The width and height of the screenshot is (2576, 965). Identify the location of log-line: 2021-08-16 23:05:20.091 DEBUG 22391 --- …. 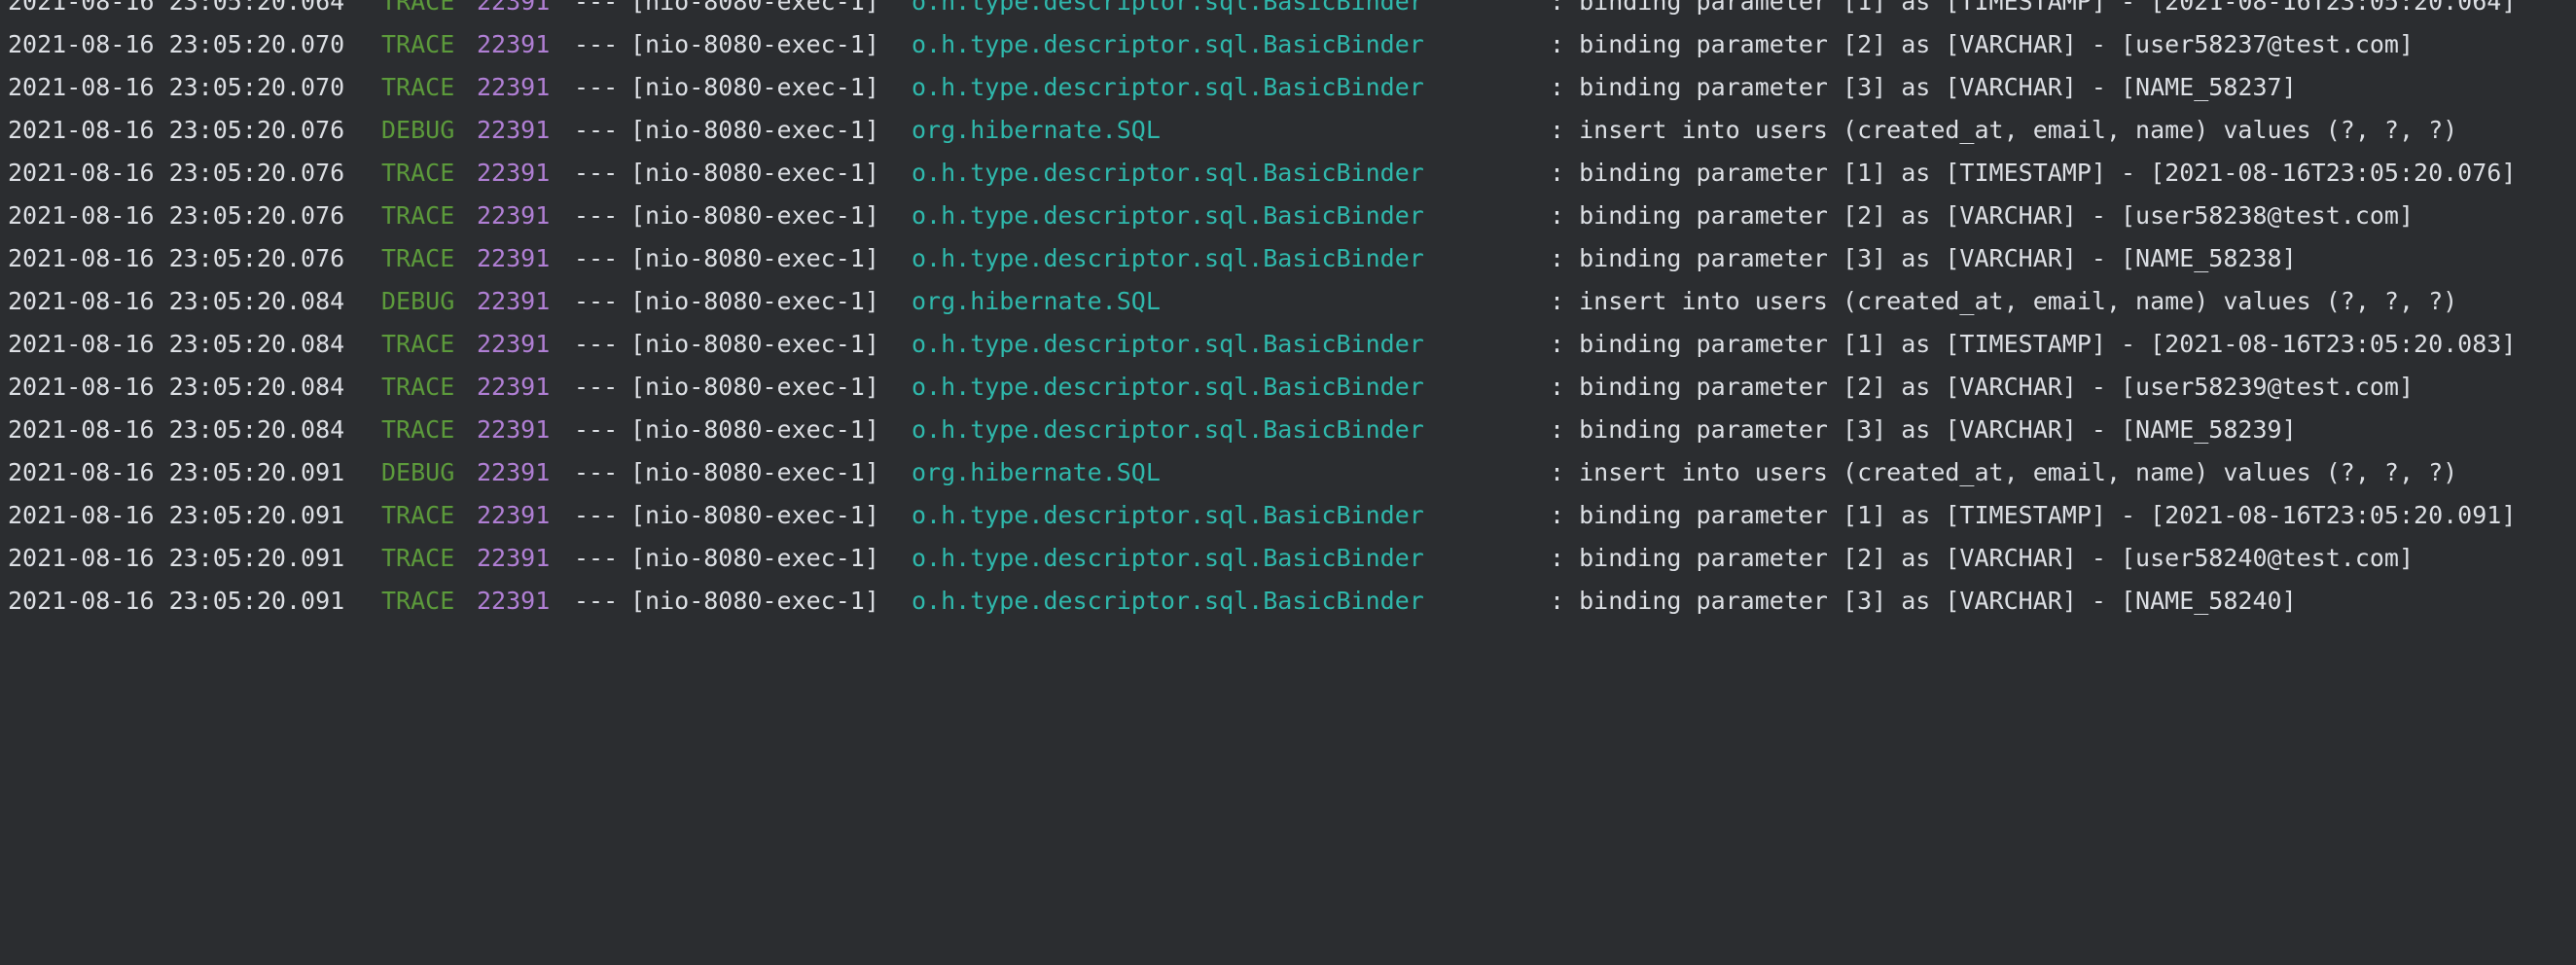
(1288, 472).